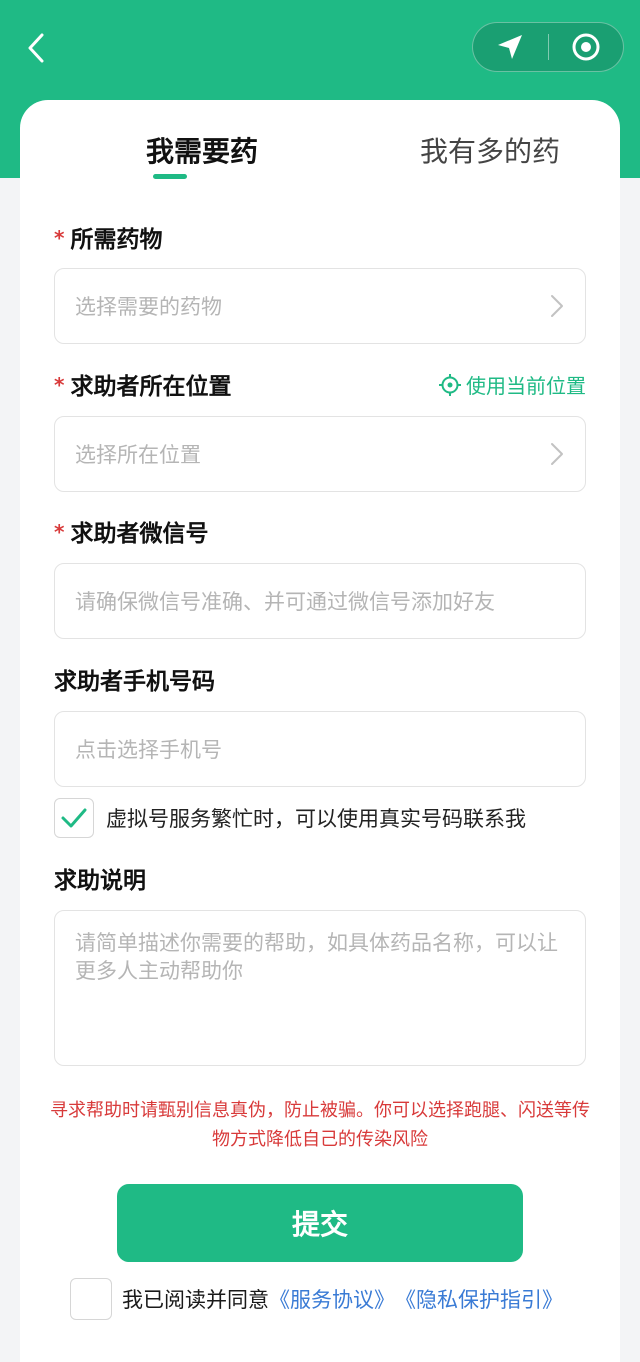  Describe the element at coordinates (450, 384) in the screenshot. I see `crosshair-icon` at that location.